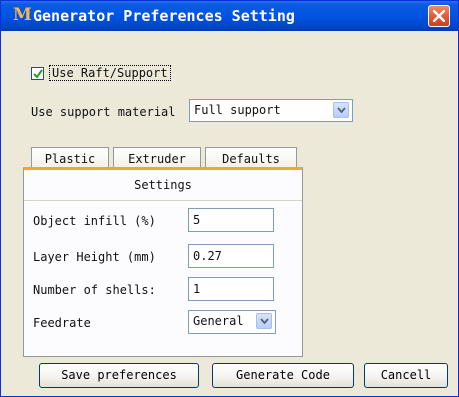  I want to click on window-title: Generator Preferences Setting, so click(164, 16).